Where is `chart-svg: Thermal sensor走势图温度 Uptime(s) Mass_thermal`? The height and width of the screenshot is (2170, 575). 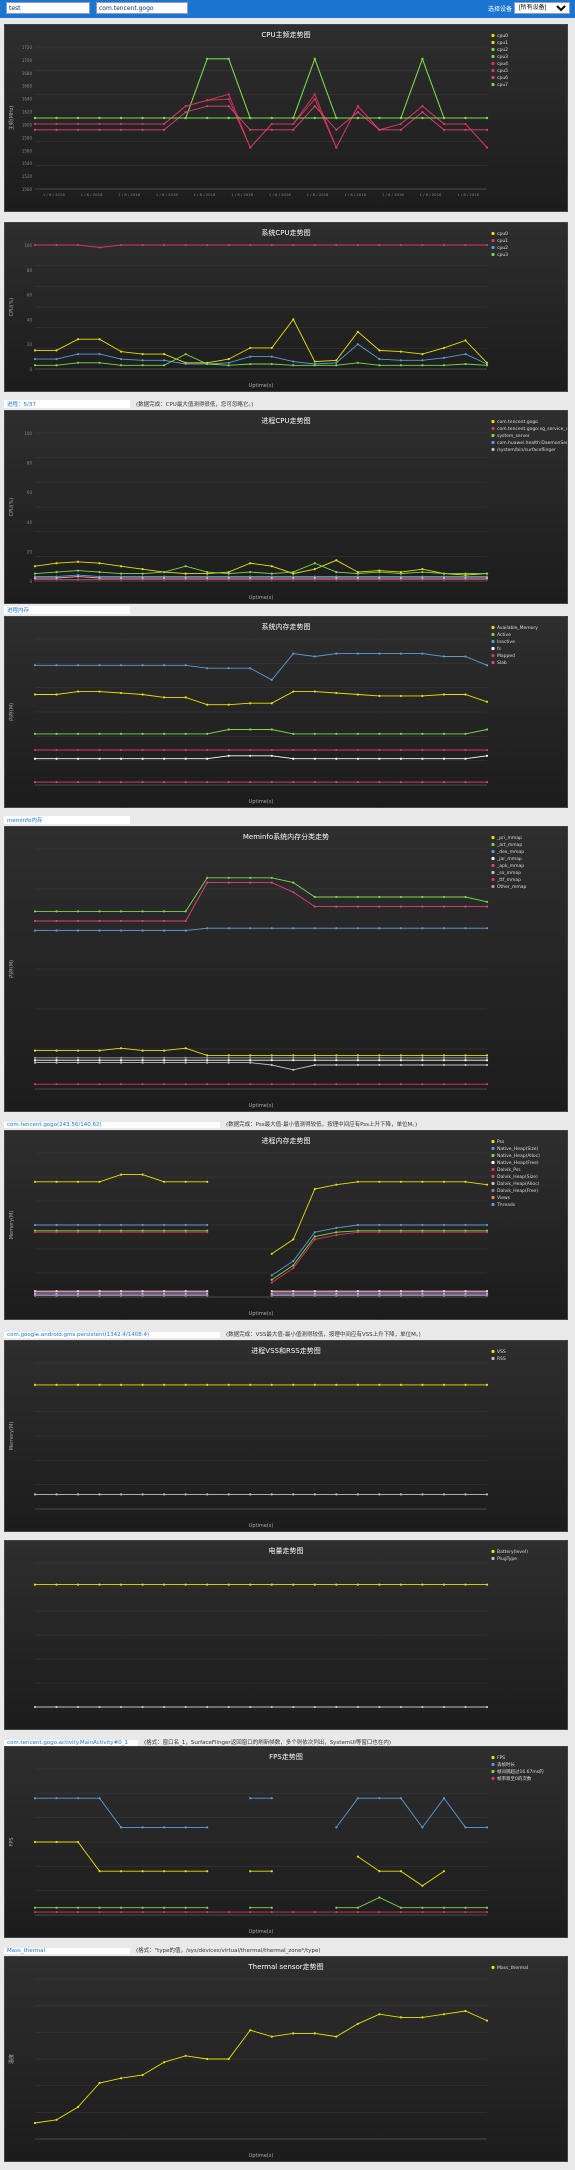 chart-svg: Thermal sensor走势图温度 Uptime(s) Mass_thermal is located at coordinates (268, 2060).